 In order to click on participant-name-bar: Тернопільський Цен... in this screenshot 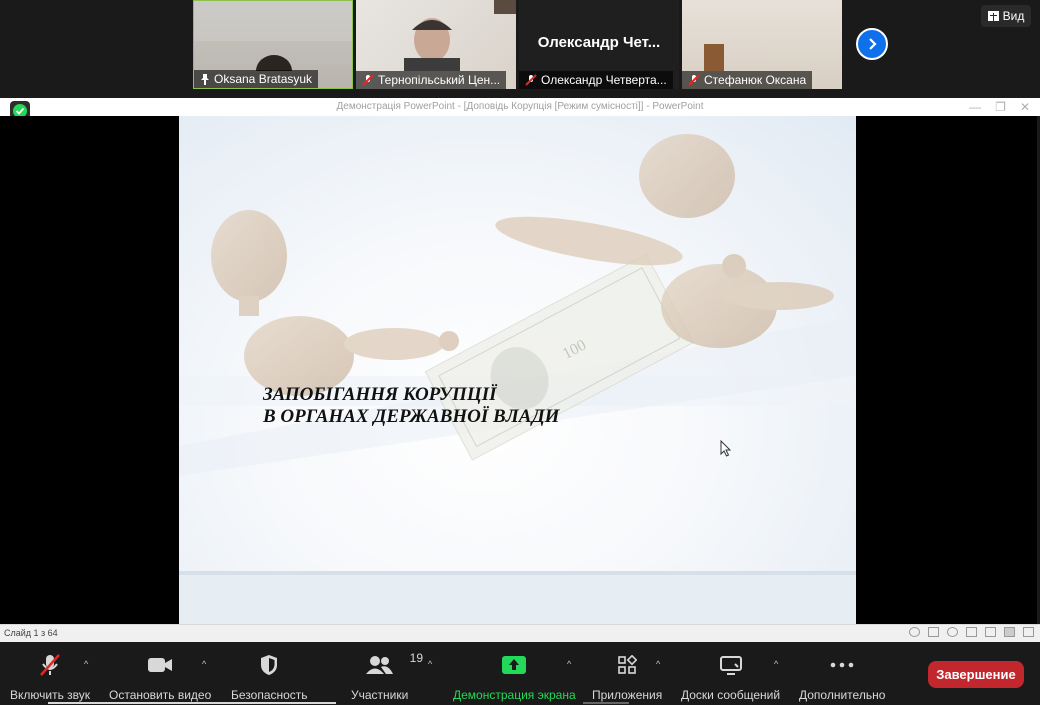, I will do `click(431, 80)`.